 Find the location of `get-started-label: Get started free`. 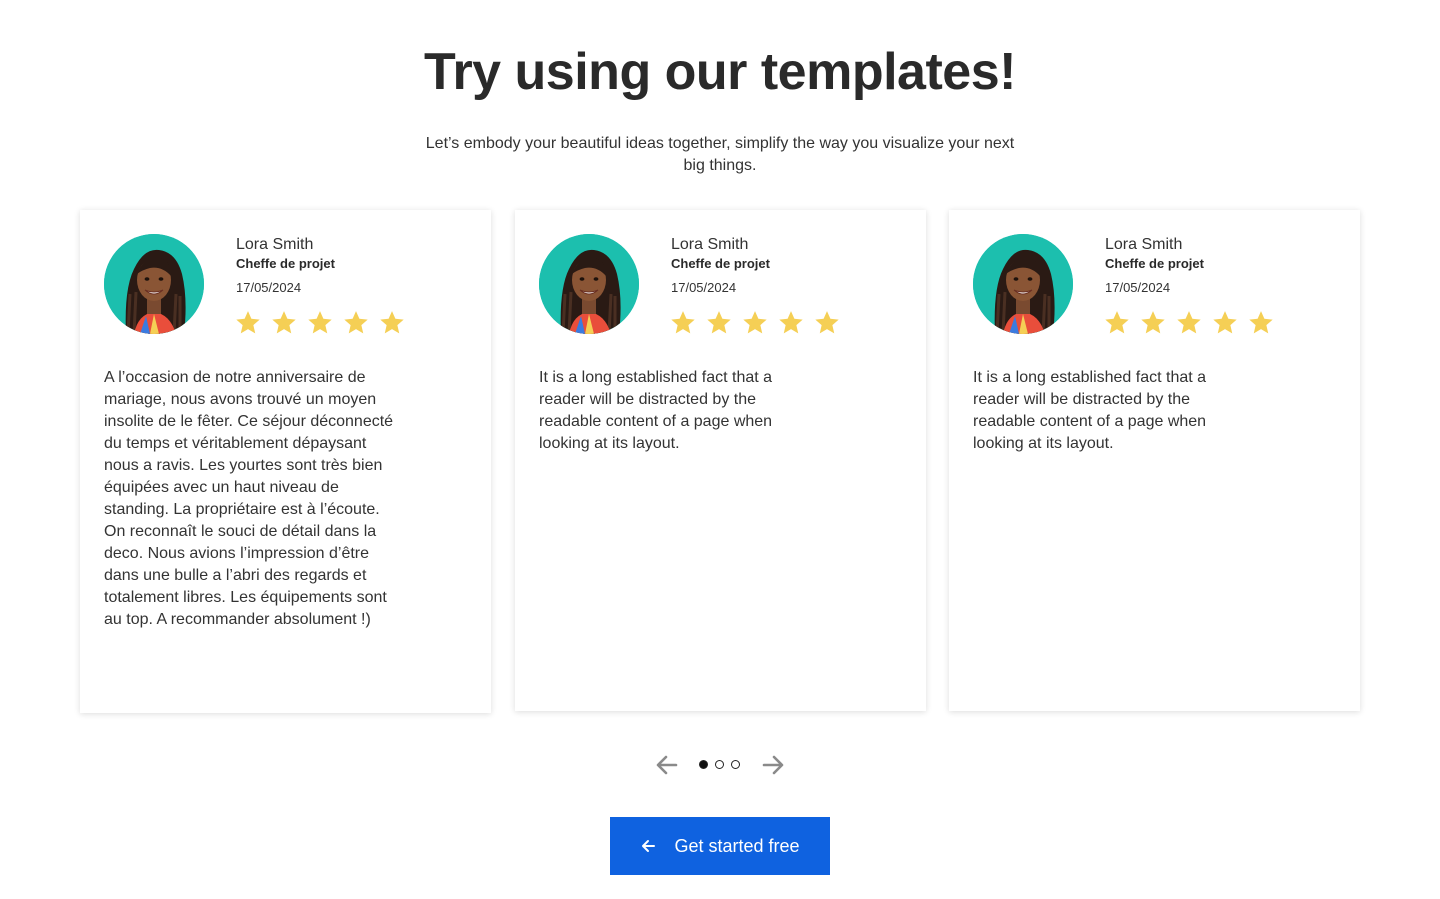

get-started-label: Get started free is located at coordinates (737, 845).